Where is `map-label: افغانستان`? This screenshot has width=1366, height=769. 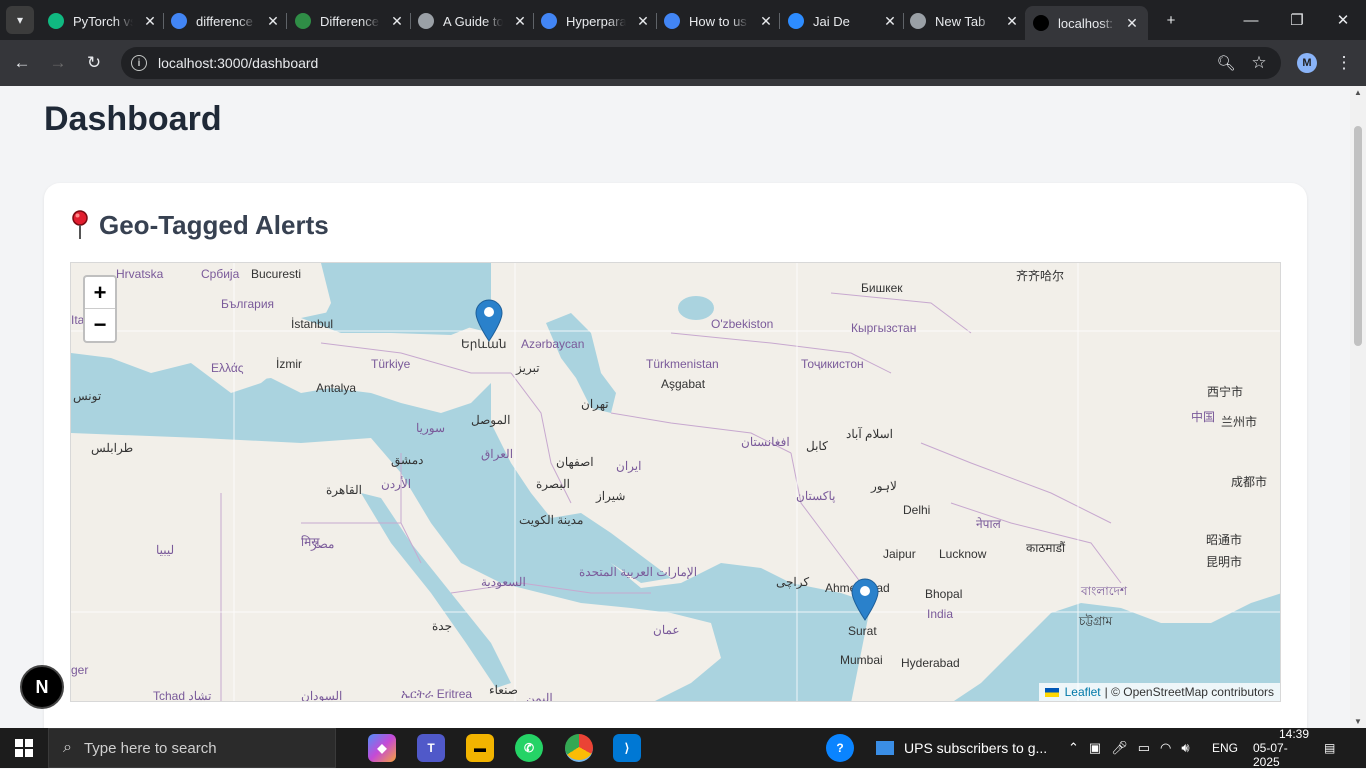
map-label: افغانستان is located at coordinates (765, 442).